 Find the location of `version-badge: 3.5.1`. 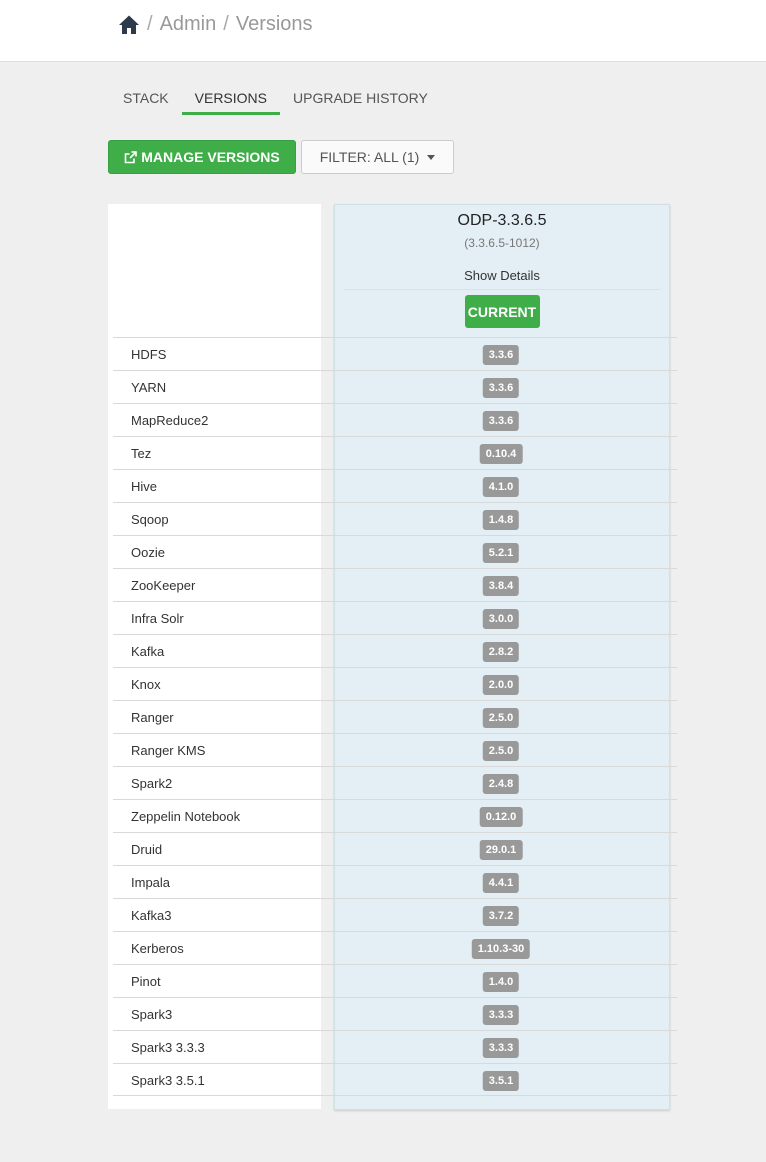

version-badge: 3.5.1 is located at coordinates (501, 1081).